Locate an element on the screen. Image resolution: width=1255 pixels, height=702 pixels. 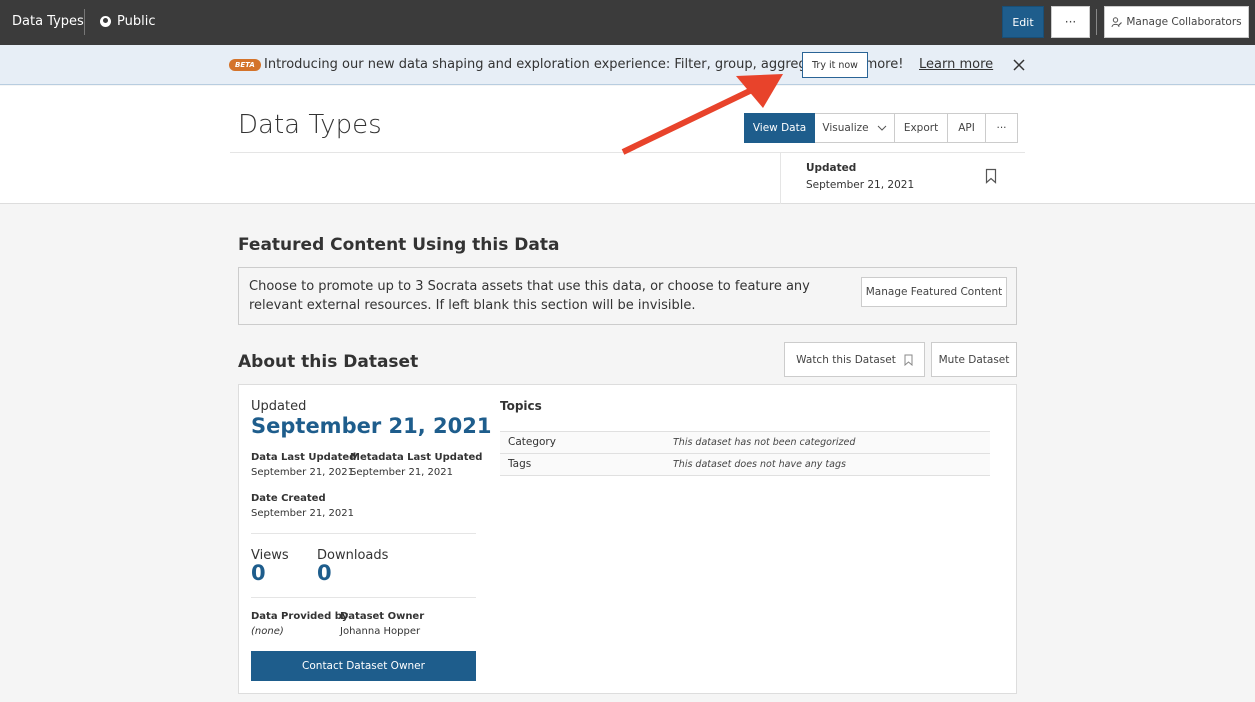
updated-date: September 21, 2021 is located at coordinates (860, 185).